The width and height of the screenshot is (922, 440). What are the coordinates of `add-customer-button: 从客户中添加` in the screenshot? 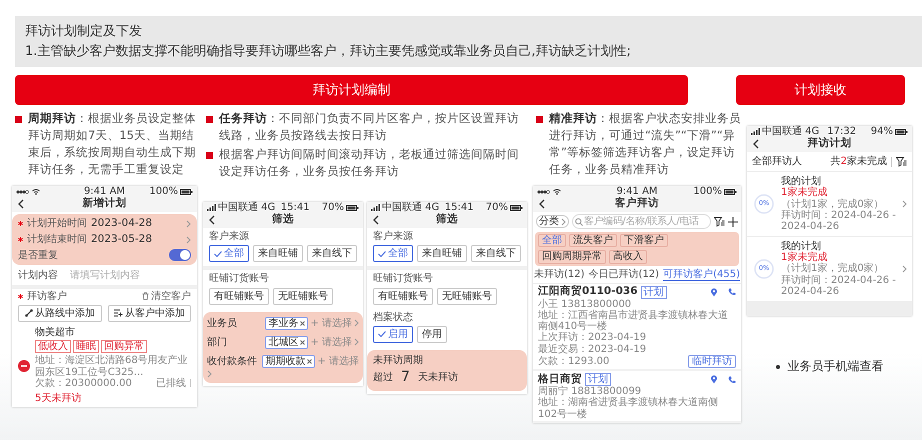 It's located at (149, 313).